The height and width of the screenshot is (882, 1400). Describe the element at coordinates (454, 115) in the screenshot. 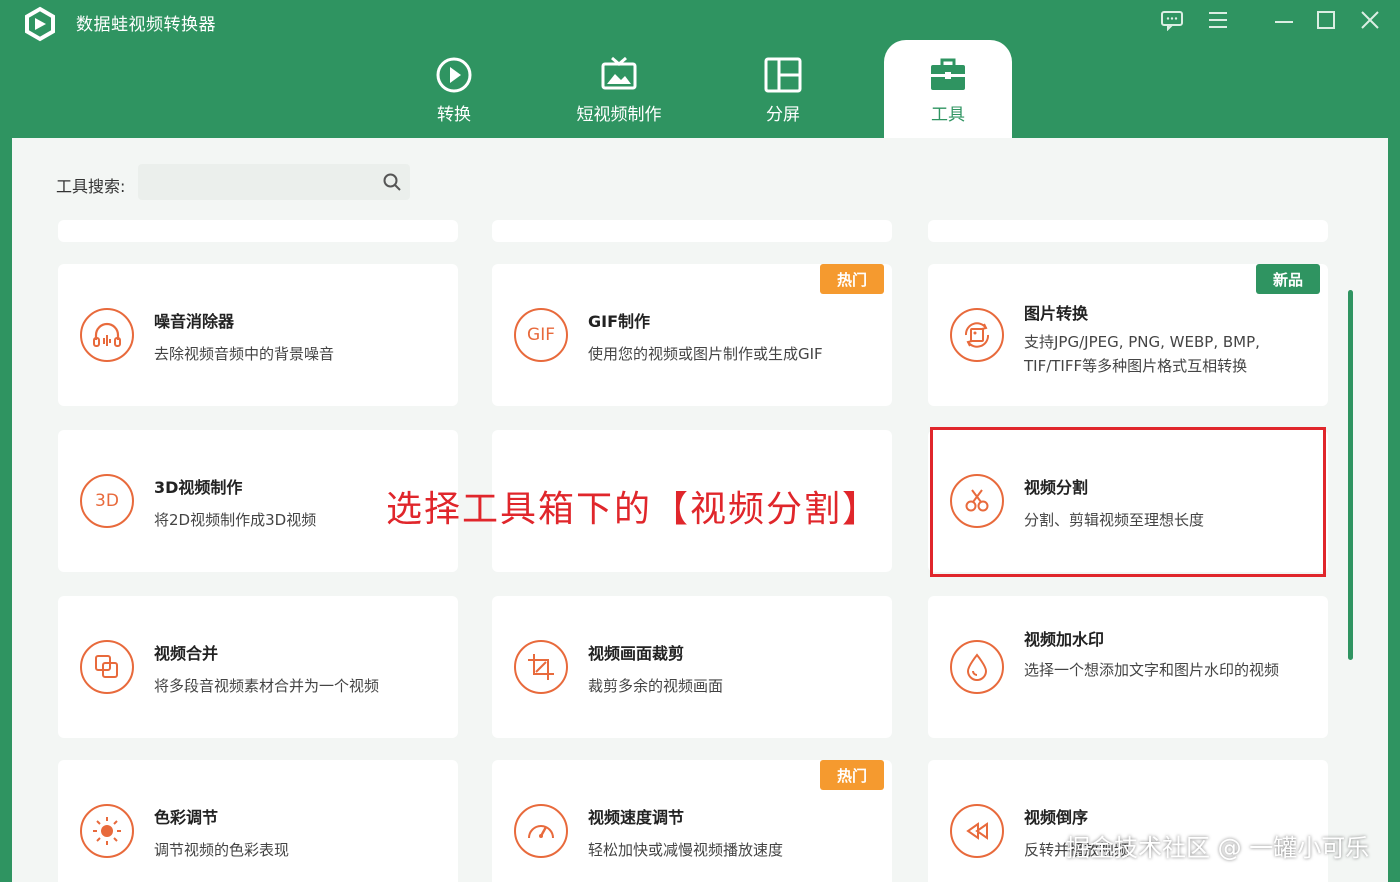

I see `tab-convert-label: 转换` at that location.